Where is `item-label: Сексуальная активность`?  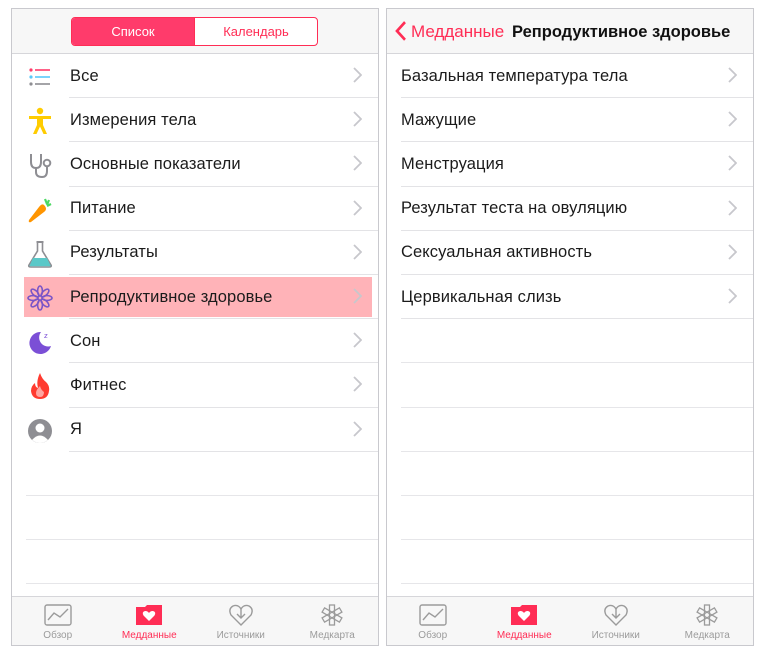
item-label: Сексуальная активность is located at coordinates (497, 252).